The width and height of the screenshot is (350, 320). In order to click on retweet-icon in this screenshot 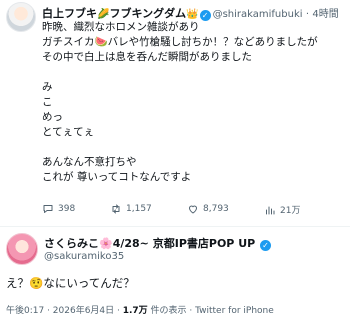, I will do `click(116, 209)`.